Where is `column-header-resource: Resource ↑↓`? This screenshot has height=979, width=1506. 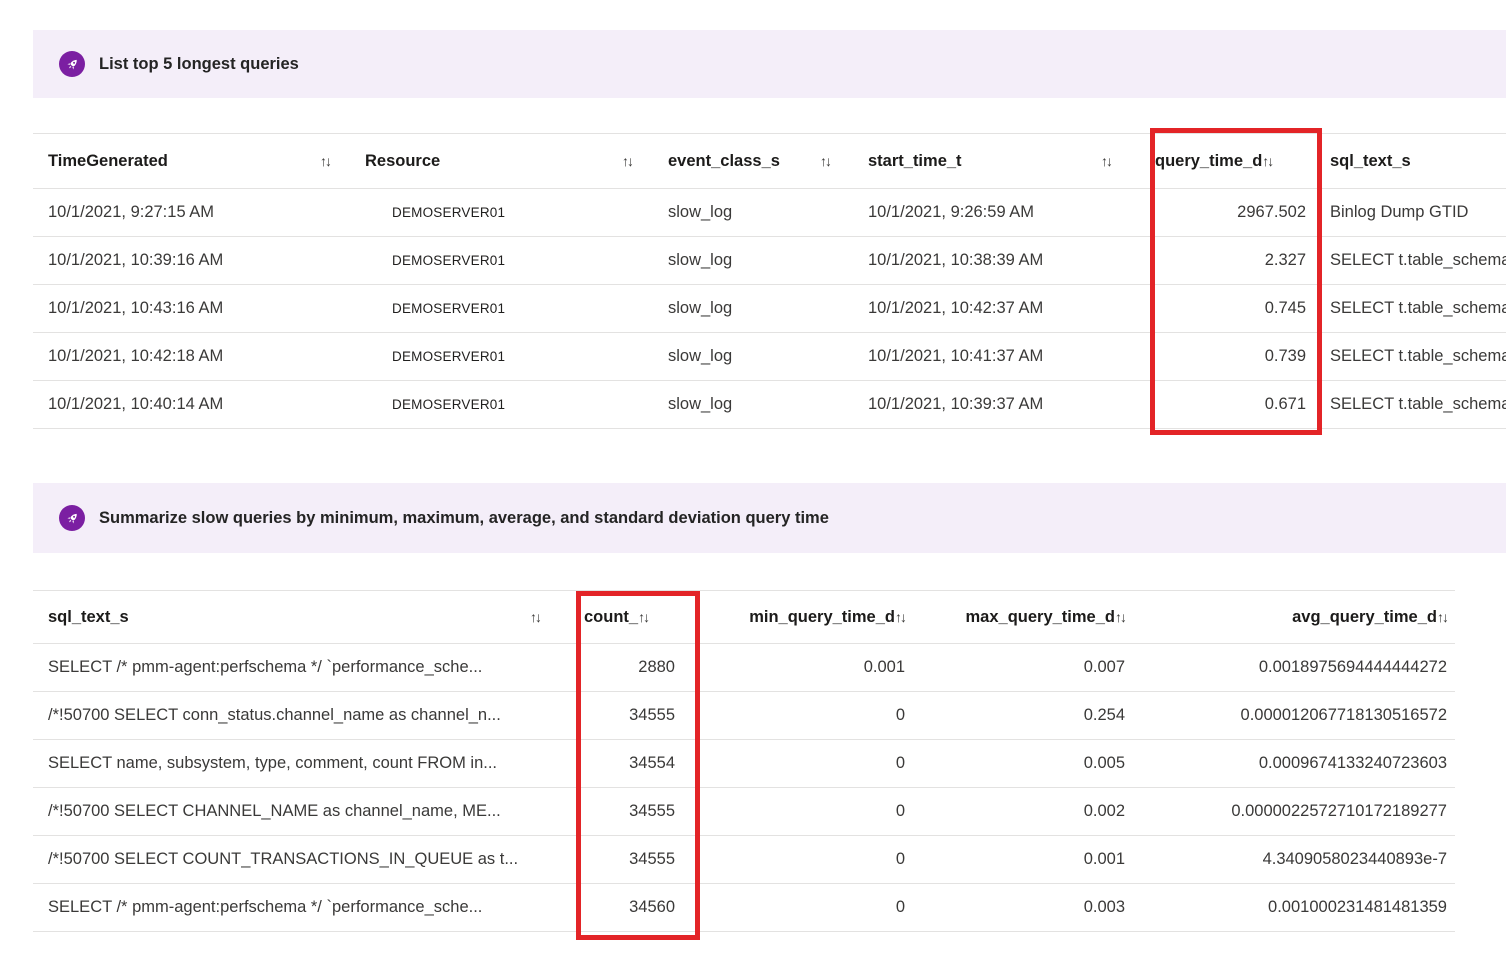
column-header-resource: Resource ↑↓ is located at coordinates (501, 161).